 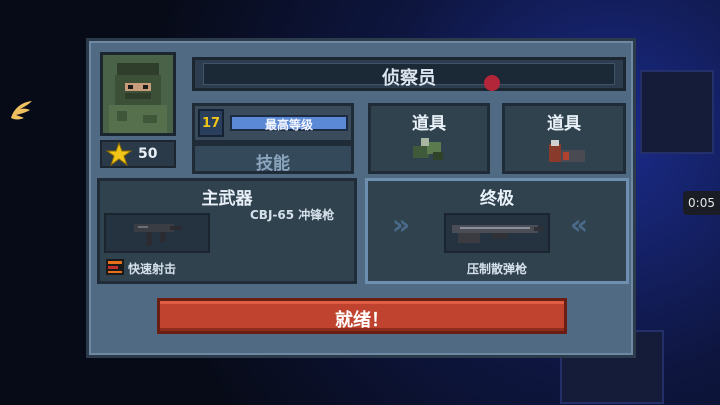 What do you see at coordinates (564, 124) in the screenshot?
I see `item-slot-2-label: 道具` at bounding box center [564, 124].